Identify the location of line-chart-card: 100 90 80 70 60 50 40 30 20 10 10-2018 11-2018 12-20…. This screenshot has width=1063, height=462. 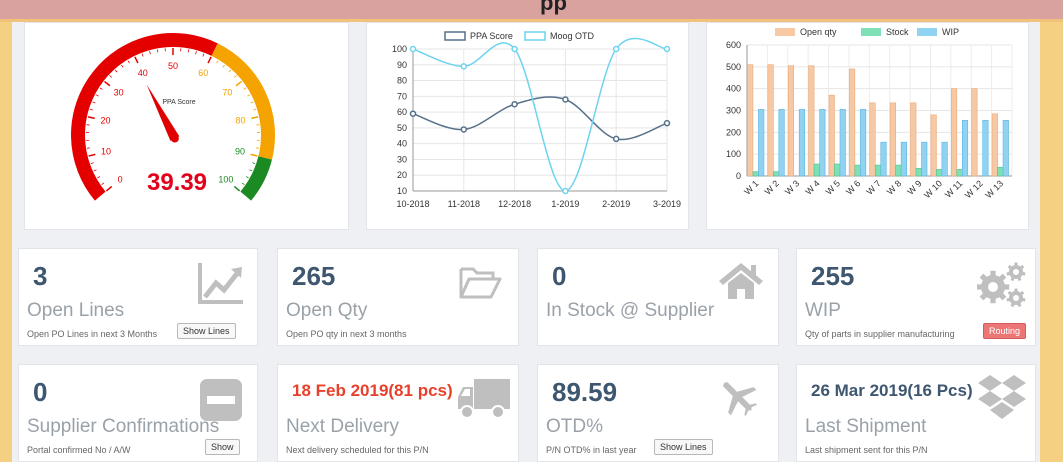
(527, 126).